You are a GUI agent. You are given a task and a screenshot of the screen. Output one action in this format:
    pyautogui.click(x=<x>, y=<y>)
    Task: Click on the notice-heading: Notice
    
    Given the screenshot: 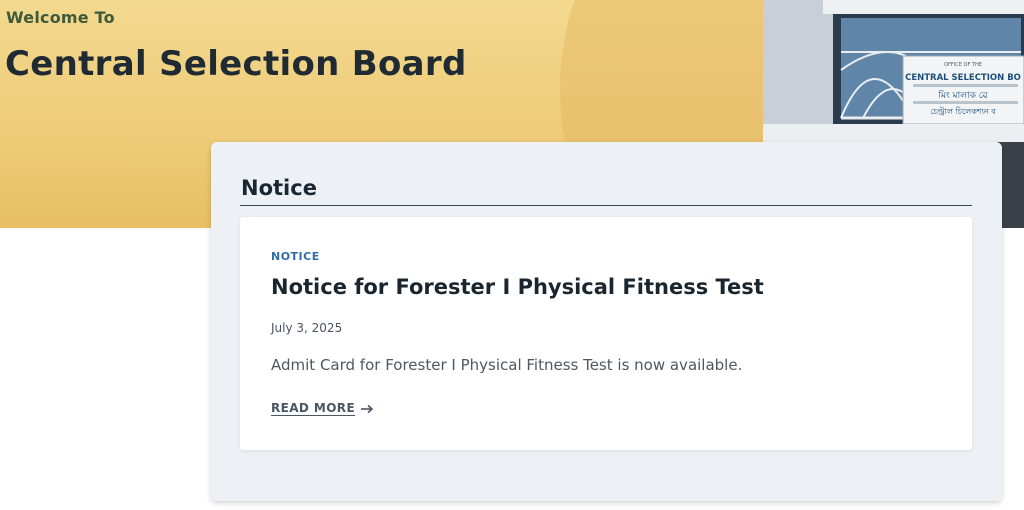 What is the action you would take?
    pyautogui.click(x=279, y=188)
    